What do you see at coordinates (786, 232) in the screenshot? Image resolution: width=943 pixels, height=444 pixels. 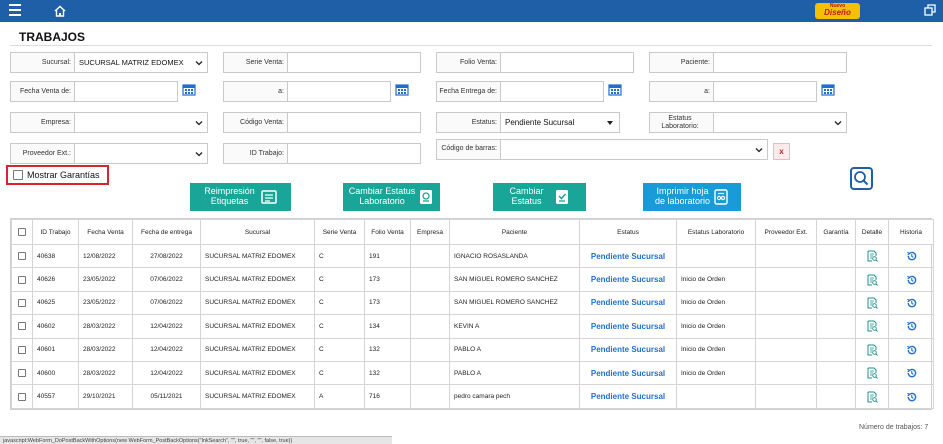 I see `col-proveedor: Proveedor Ext.` at bounding box center [786, 232].